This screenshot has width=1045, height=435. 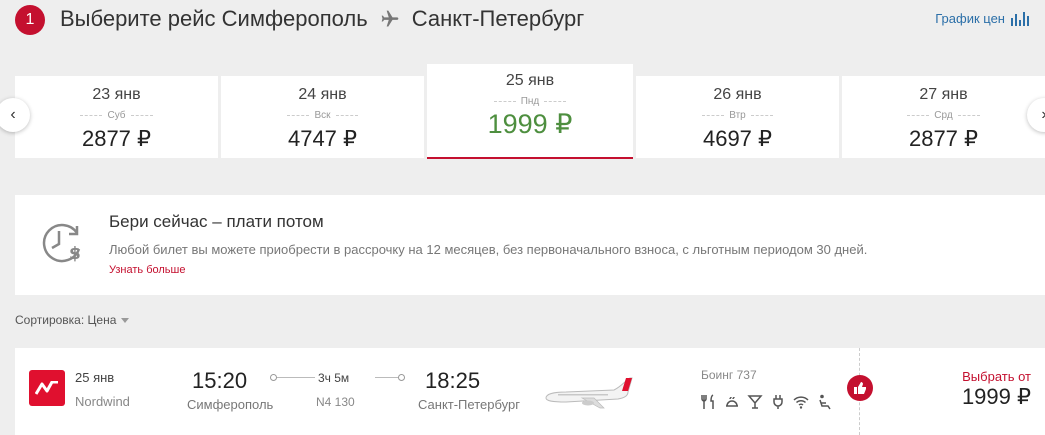 What do you see at coordinates (801, 402) in the screenshot?
I see `wifi-icon` at bounding box center [801, 402].